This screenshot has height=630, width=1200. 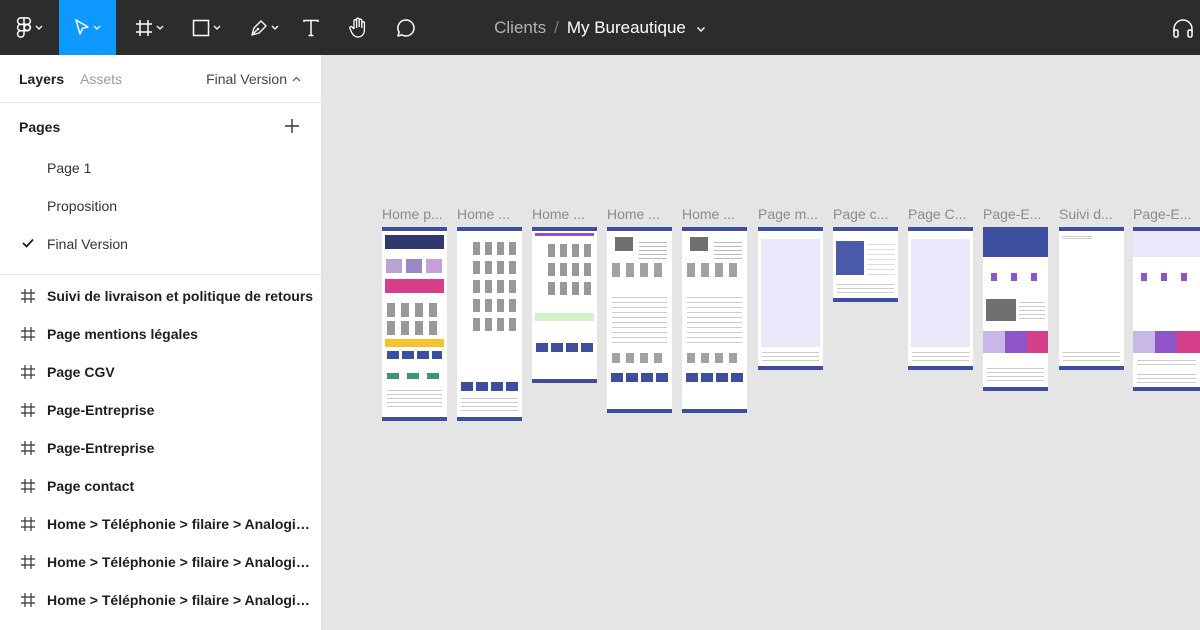 I want to click on breadcrumb-project: Clients, so click(x=520, y=28).